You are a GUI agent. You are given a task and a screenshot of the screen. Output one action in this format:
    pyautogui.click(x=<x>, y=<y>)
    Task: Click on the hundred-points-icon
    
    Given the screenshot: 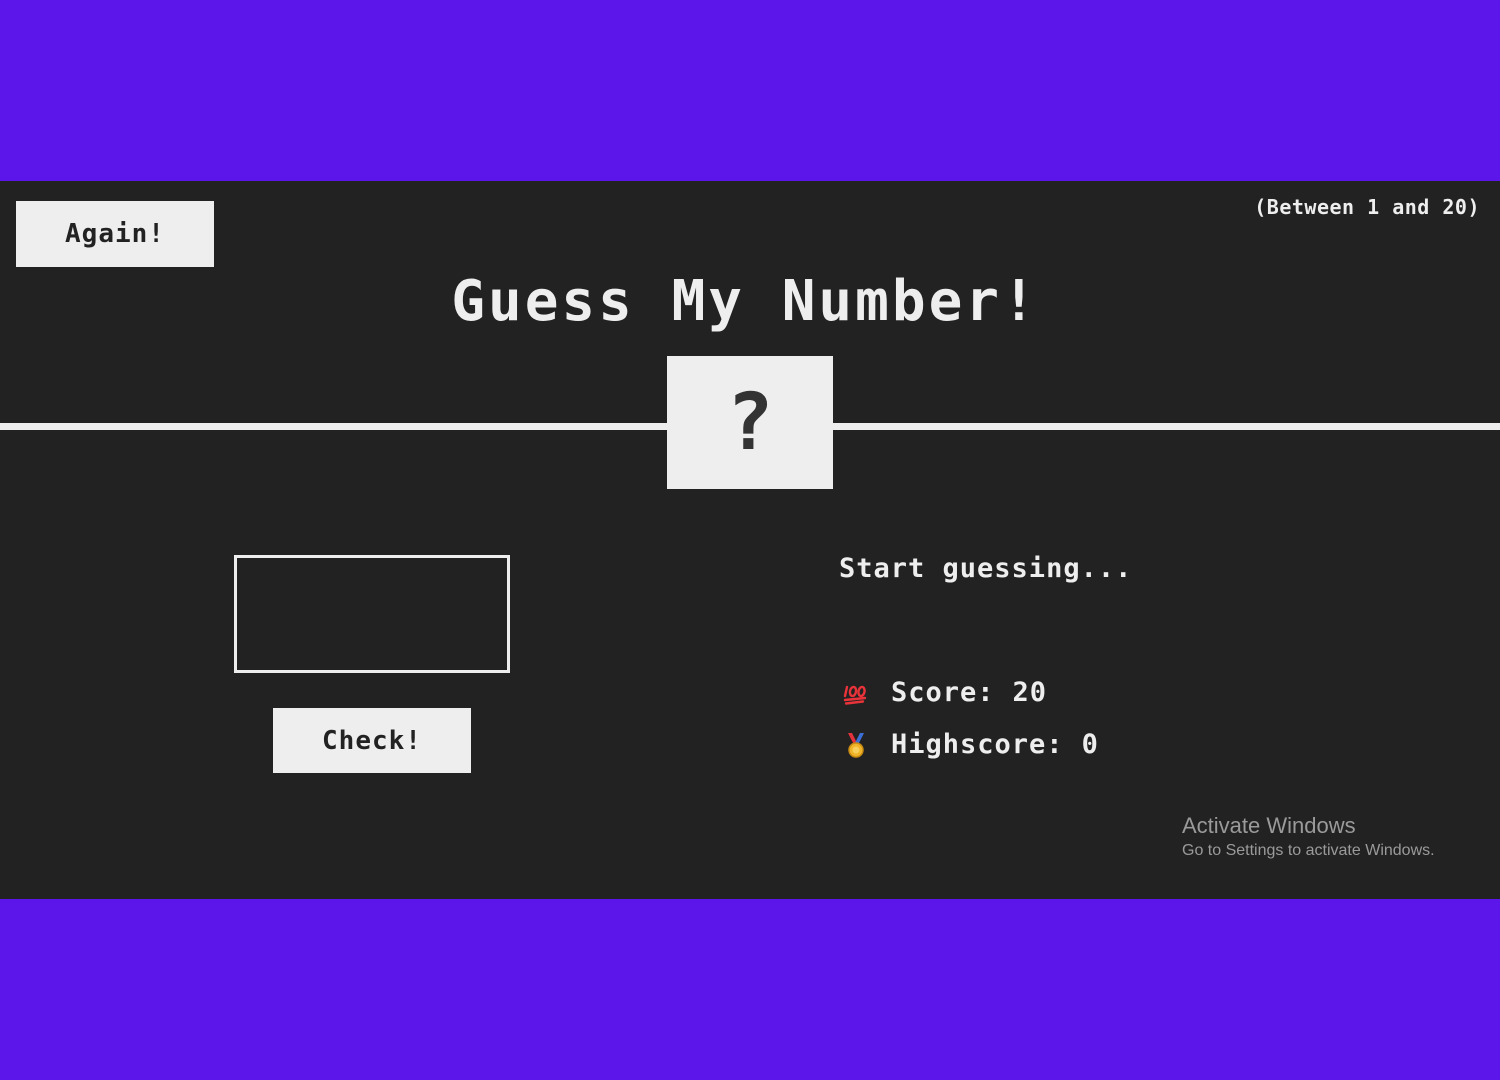 What is the action you would take?
    pyautogui.click(x=856, y=693)
    